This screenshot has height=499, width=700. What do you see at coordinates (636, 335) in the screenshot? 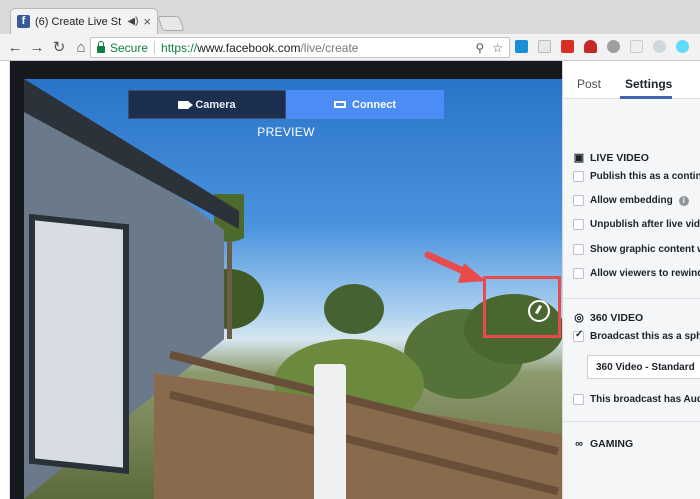
I see `option-broadcast-sphere: Broadcast this as a sphe` at bounding box center [636, 335].